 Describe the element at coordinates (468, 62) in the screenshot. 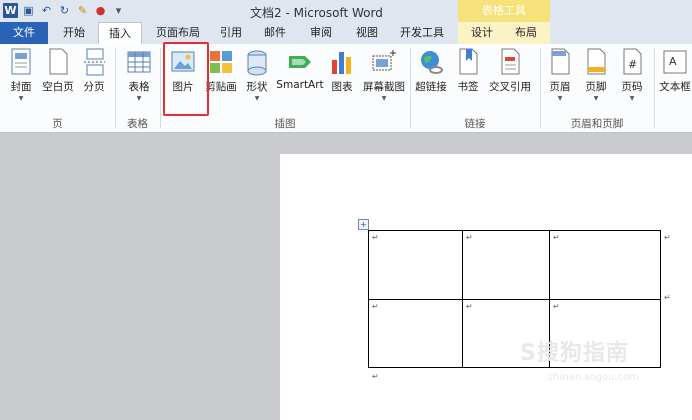

I see `bookmark-icon` at that location.